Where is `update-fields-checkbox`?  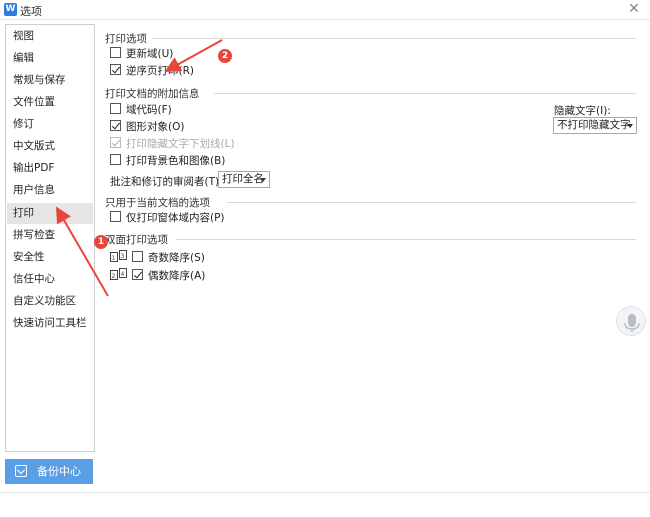 update-fields-checkbox is located at coordinates (115, 52).